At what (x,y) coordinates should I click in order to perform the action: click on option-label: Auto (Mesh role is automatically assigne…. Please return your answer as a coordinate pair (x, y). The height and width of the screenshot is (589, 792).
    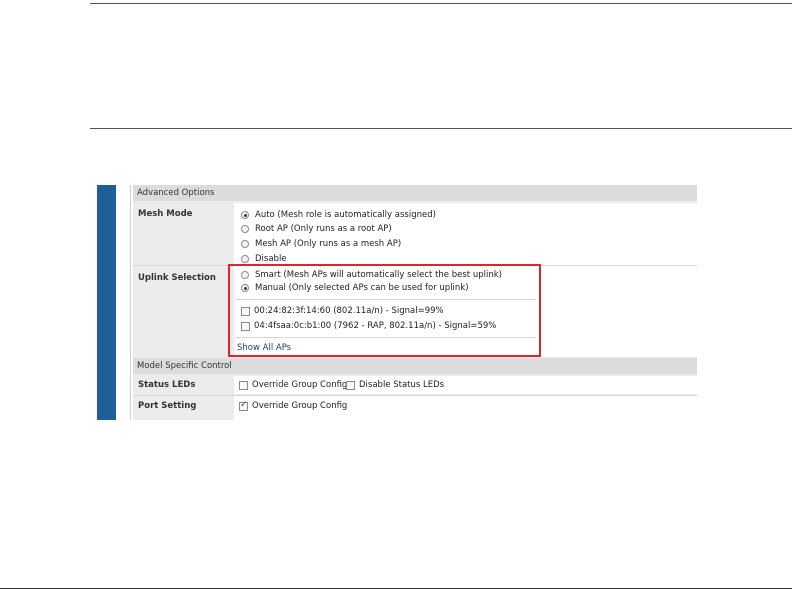
    Looking at the image, I should click on (345, 215).